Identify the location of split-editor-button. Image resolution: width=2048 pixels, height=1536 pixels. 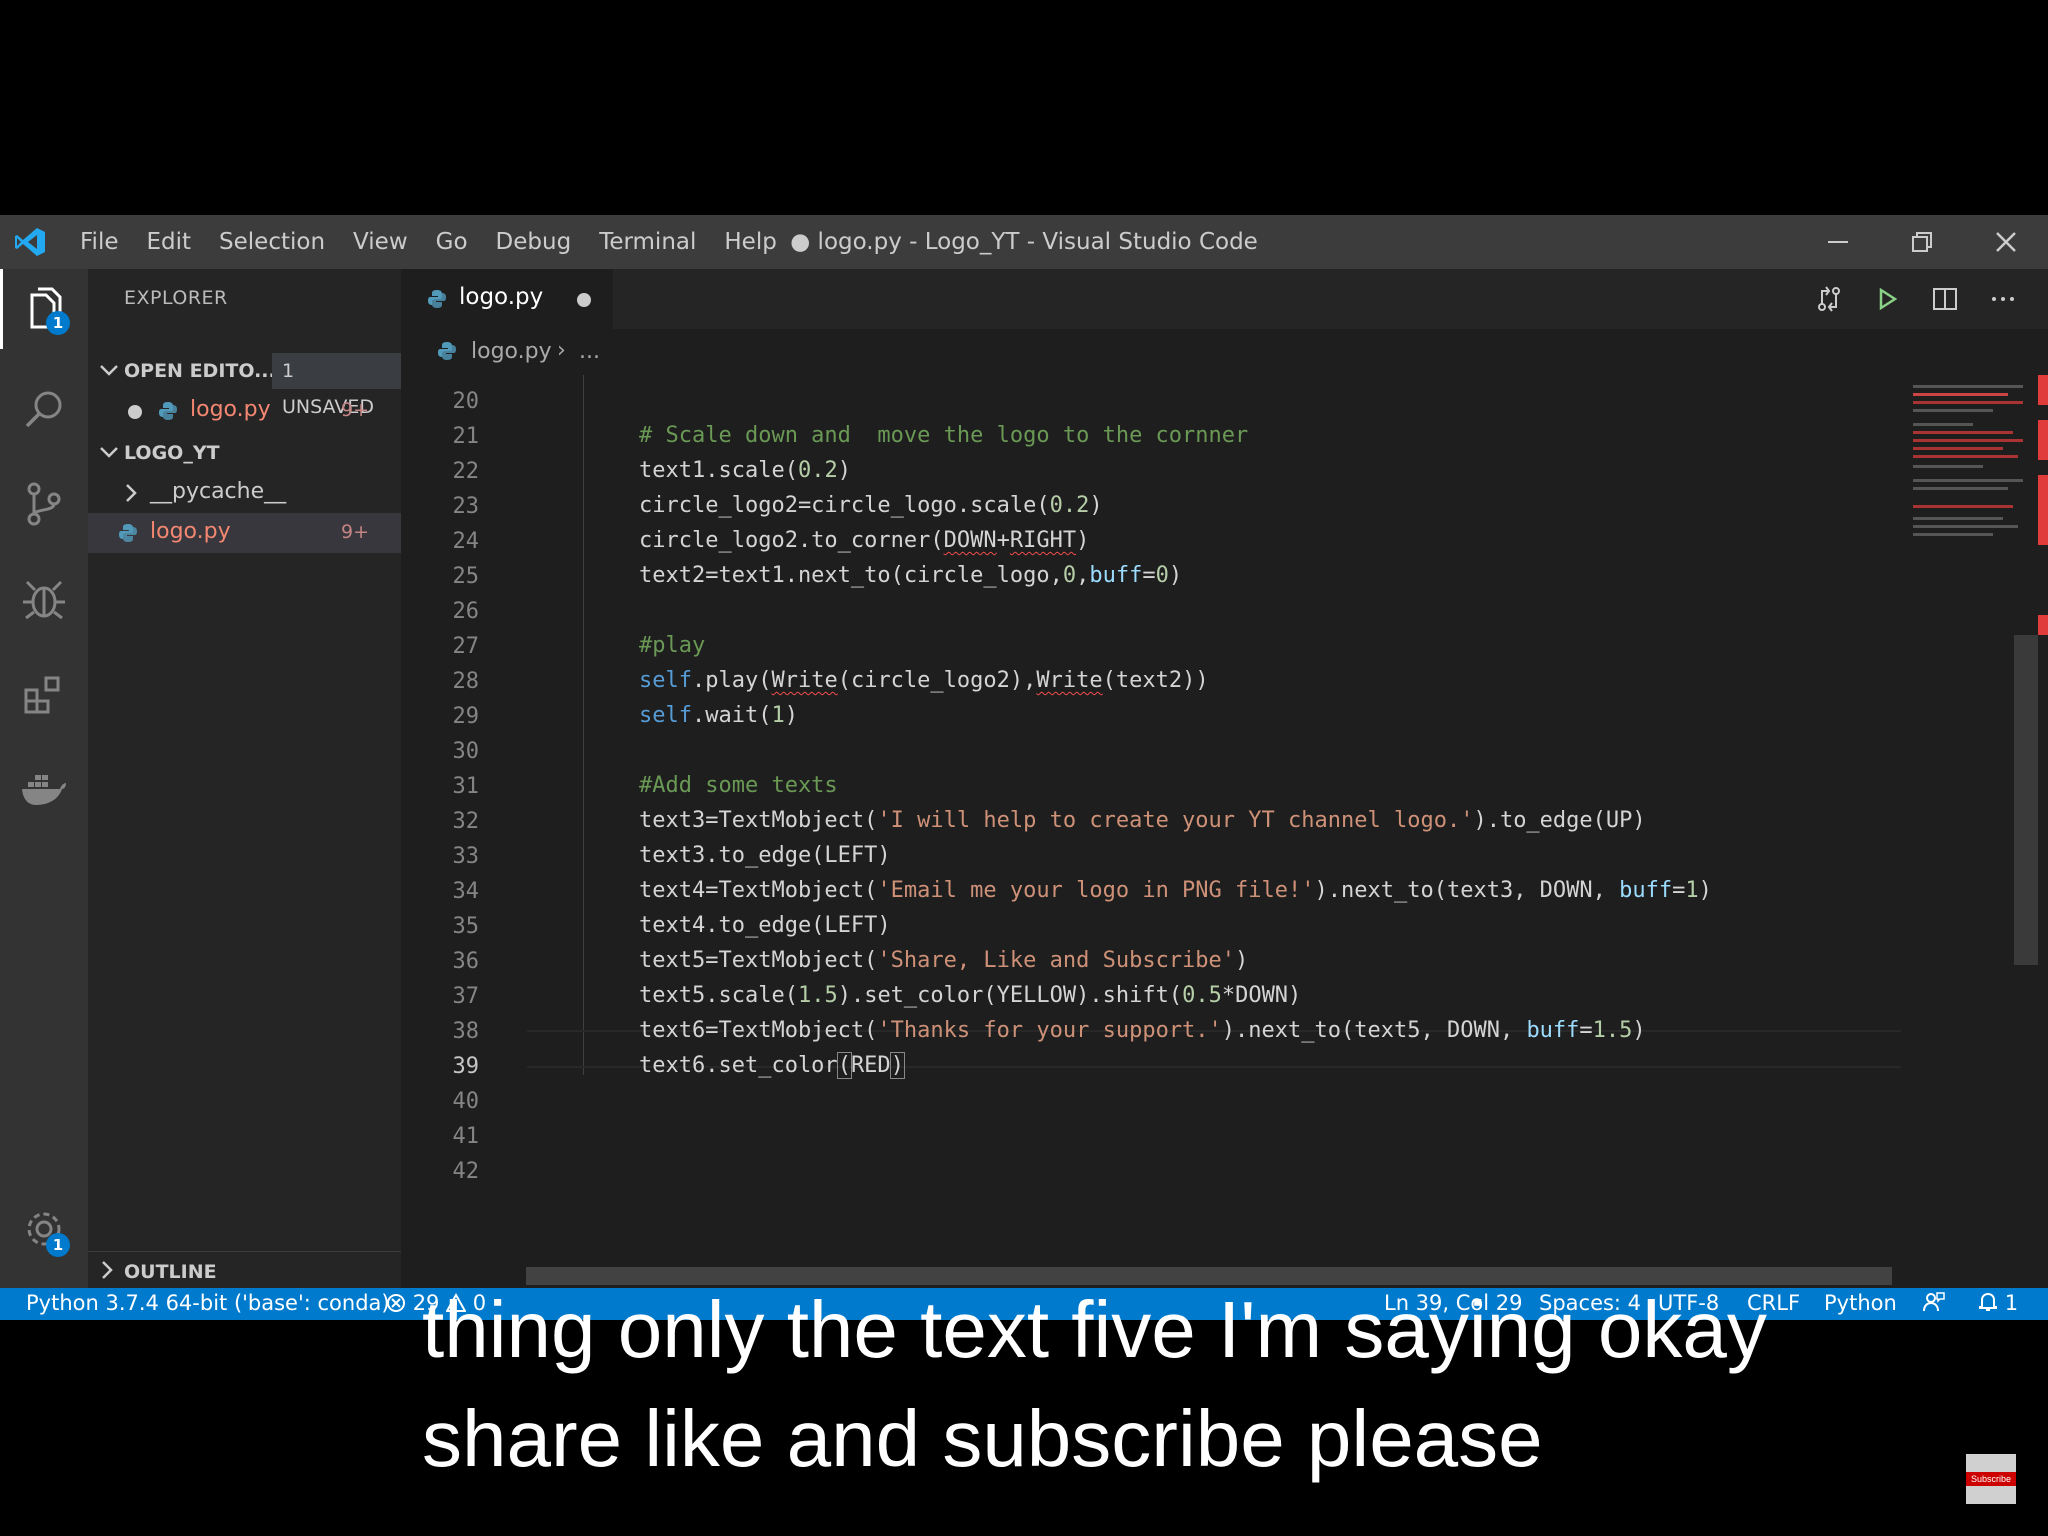
(1945, 299).